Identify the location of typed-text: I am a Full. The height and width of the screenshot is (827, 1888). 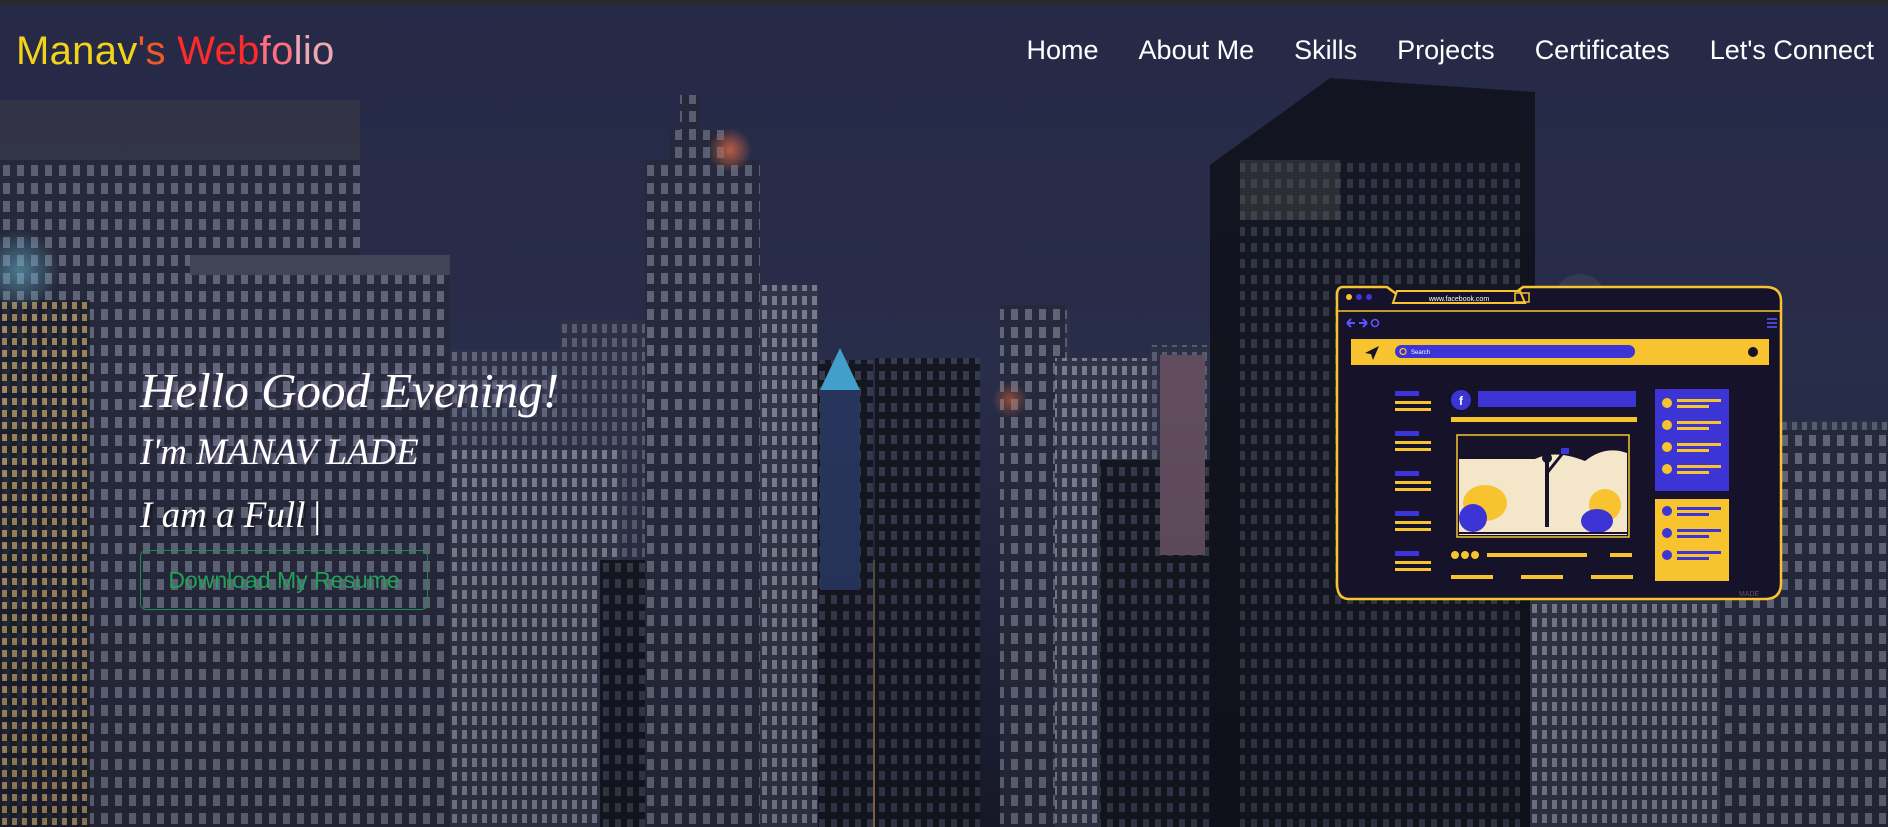
(223, 515).